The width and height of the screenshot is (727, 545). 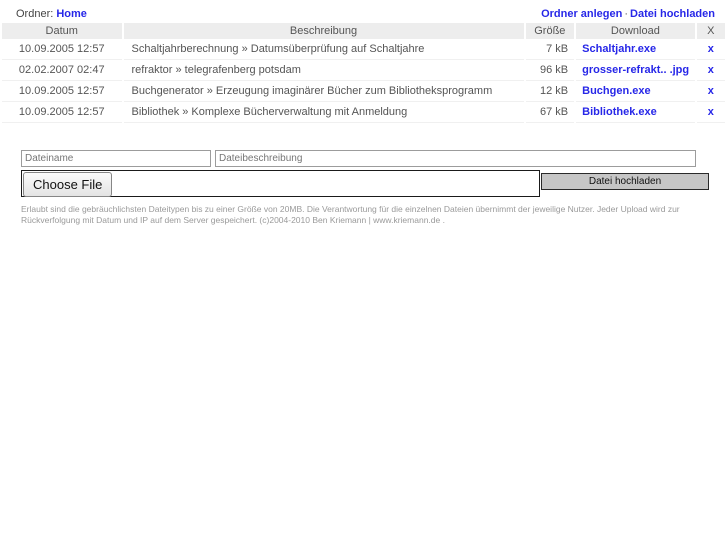 What do you see at coordinates (35, 14) in the screenshot?
I see `folder-label: Ordner:` at bounding box center [35, 14].